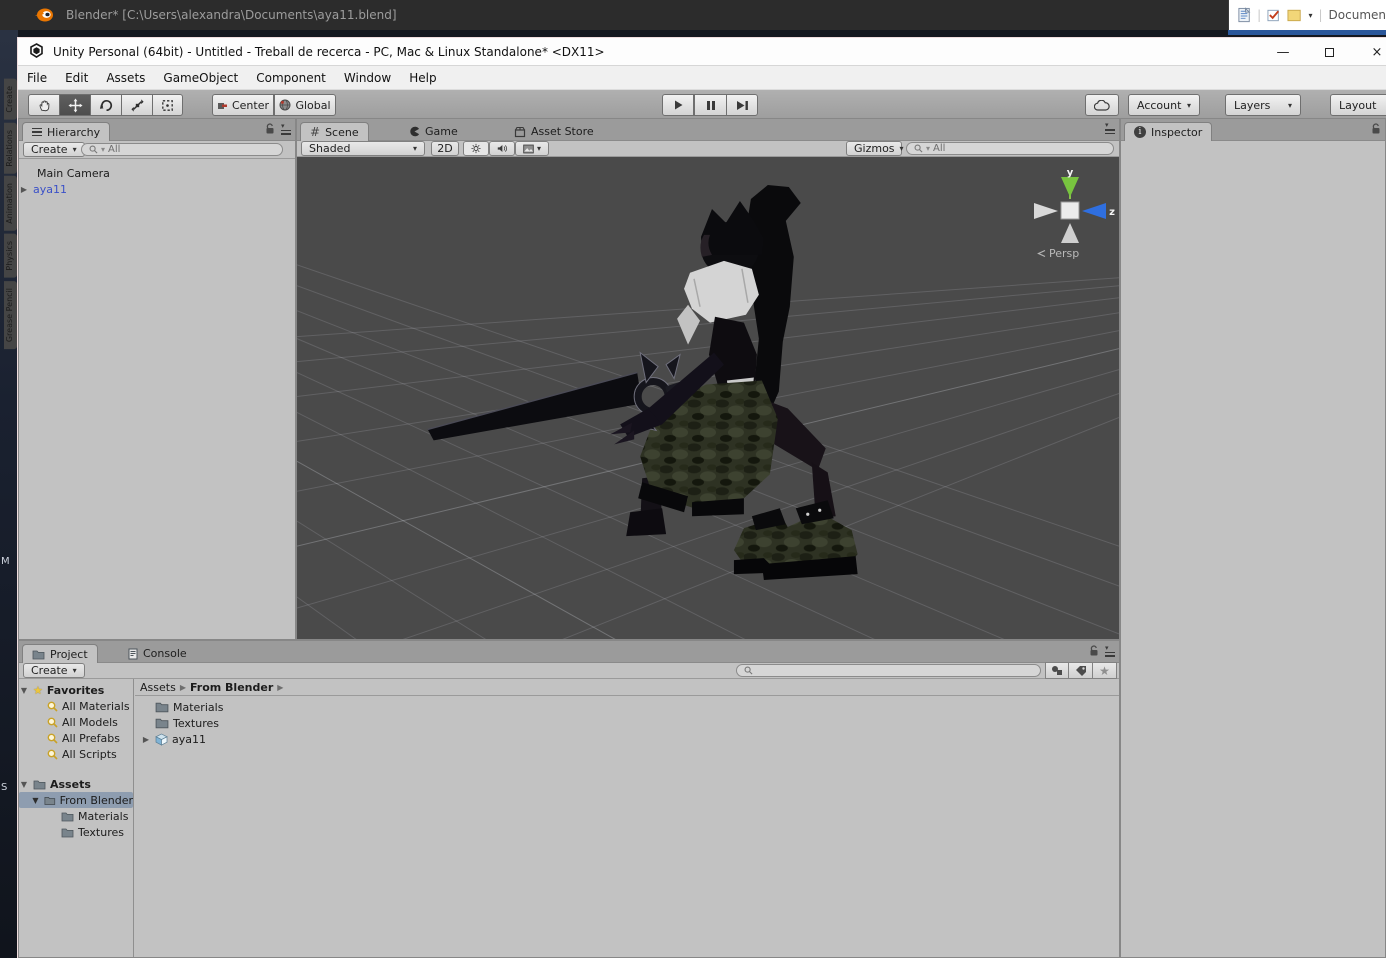  Describe the element at coordinates (167, 105) in the screenshot. I see `rect-tool-button` at that location.